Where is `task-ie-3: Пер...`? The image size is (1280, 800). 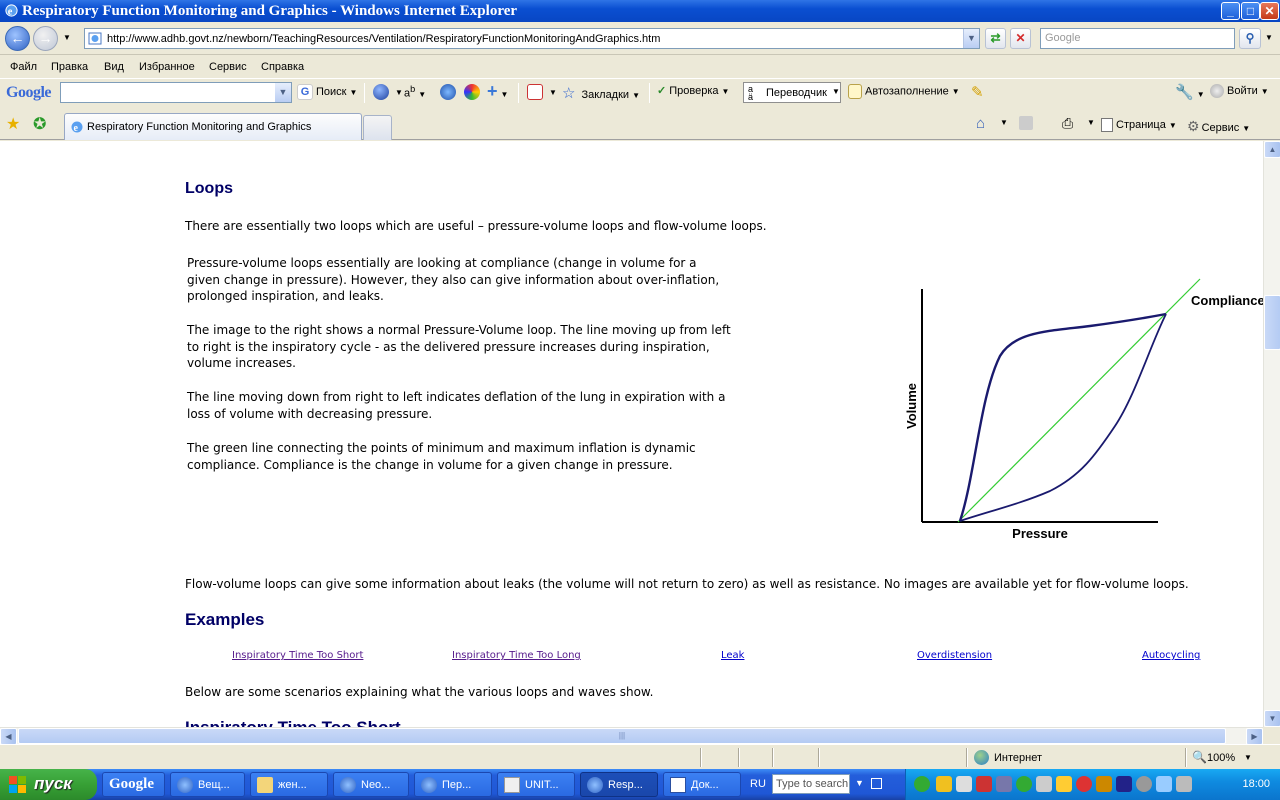 task-ie-3: Пер... is located at coordinates (453, 784).